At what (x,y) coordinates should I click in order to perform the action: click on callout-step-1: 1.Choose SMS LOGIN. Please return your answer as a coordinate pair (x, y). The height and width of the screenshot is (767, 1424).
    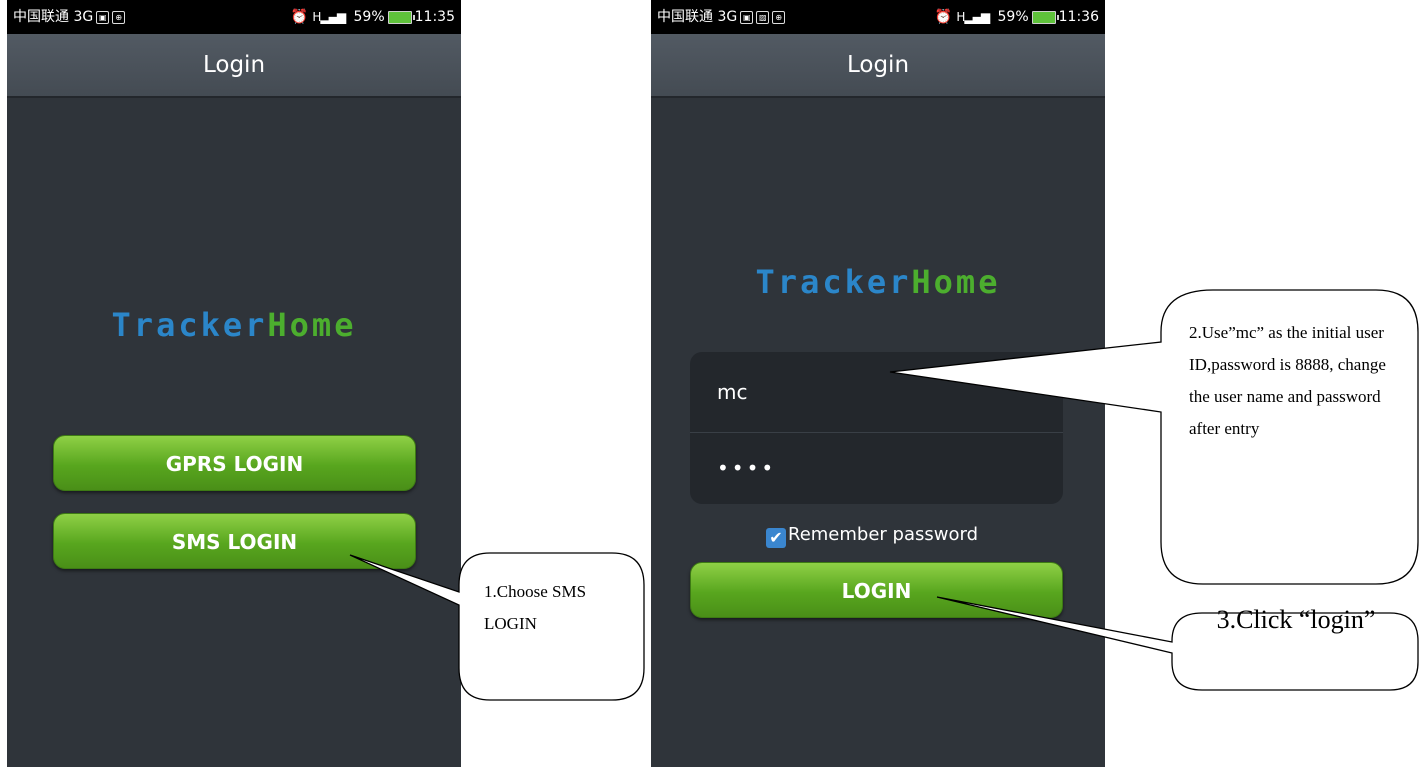
    Looking at the image, I should click on (535, 607).